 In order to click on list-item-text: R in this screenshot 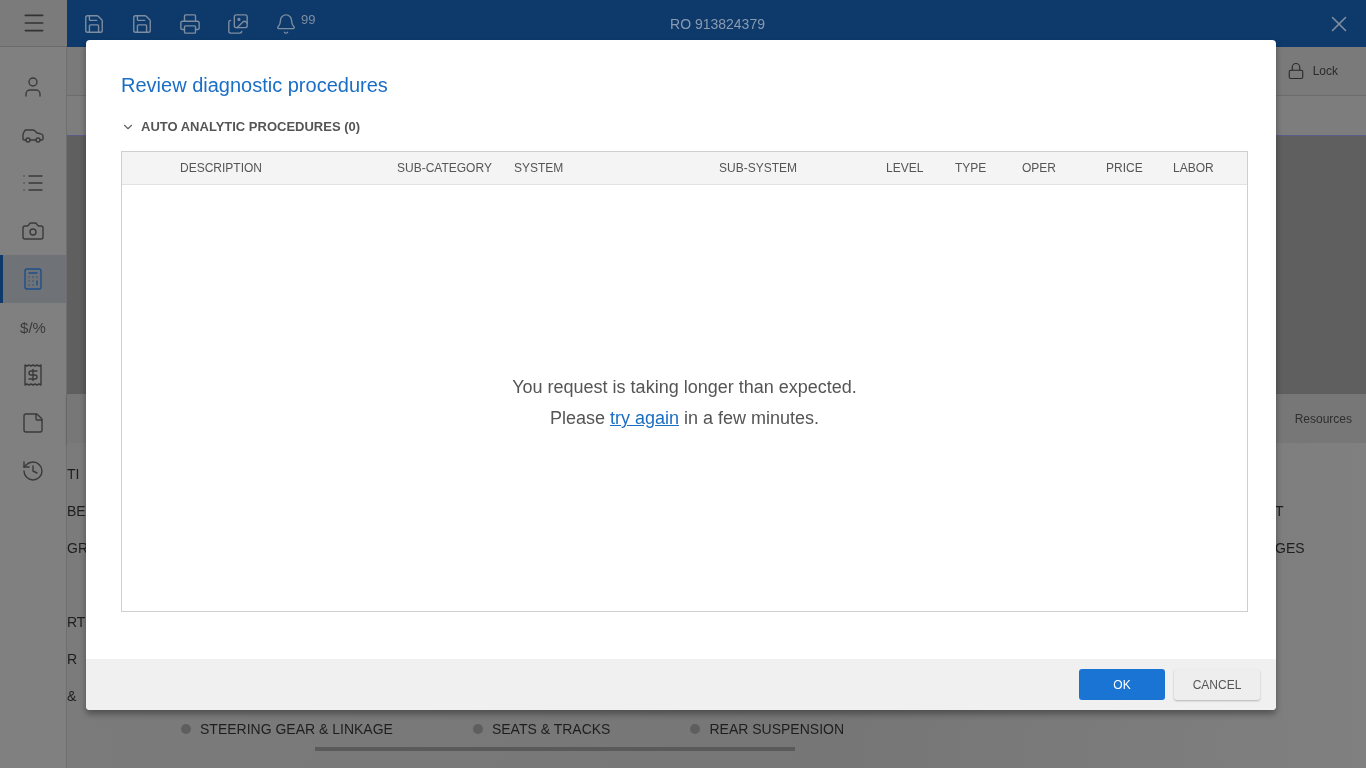, I will do `click(73, 659)`.